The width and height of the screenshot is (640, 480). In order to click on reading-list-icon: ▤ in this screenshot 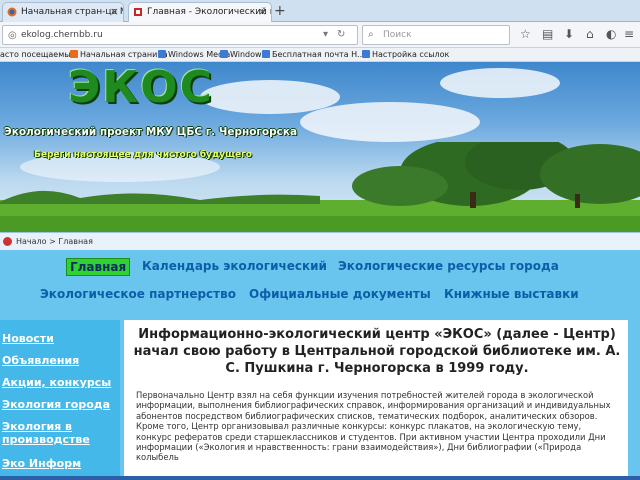, I will do `click(547, 34)`.